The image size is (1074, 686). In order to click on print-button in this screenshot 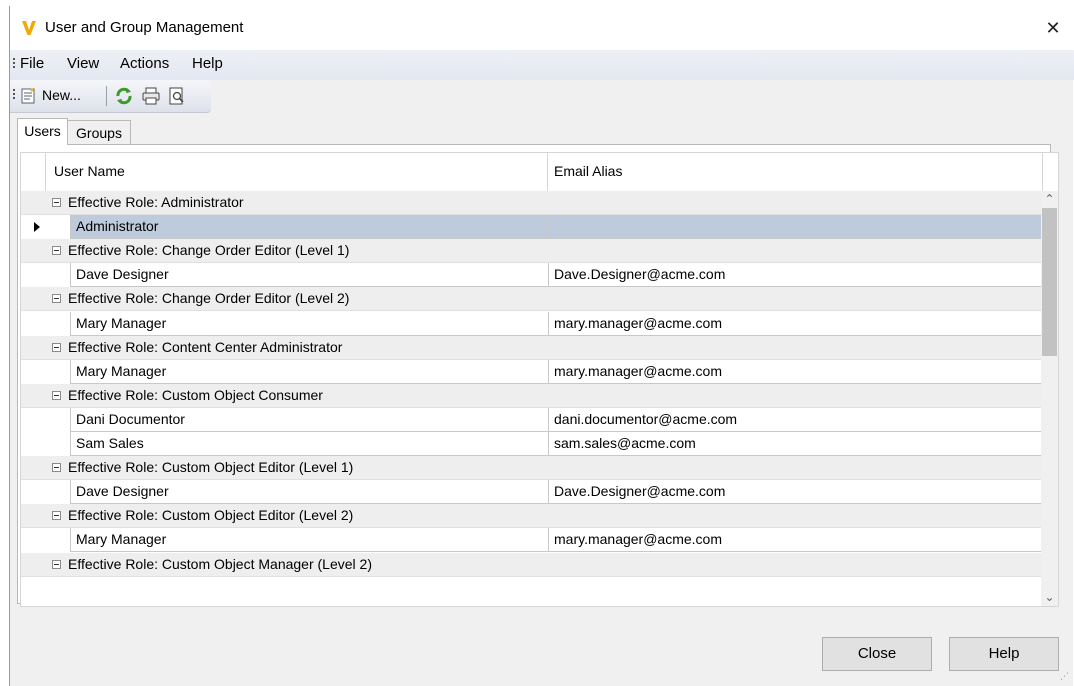, I will do `click(152, 96)`.